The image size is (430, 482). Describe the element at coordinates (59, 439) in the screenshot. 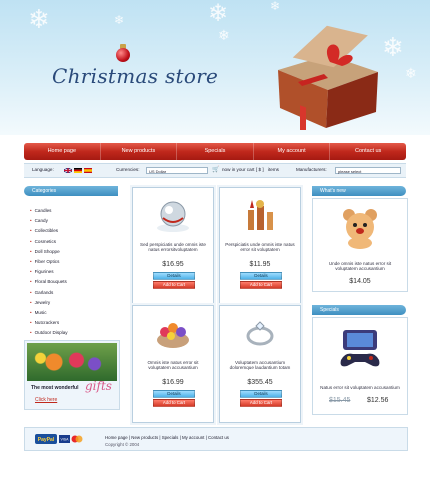

I see `payment-cards-icon: PayPal VISA` at that location.